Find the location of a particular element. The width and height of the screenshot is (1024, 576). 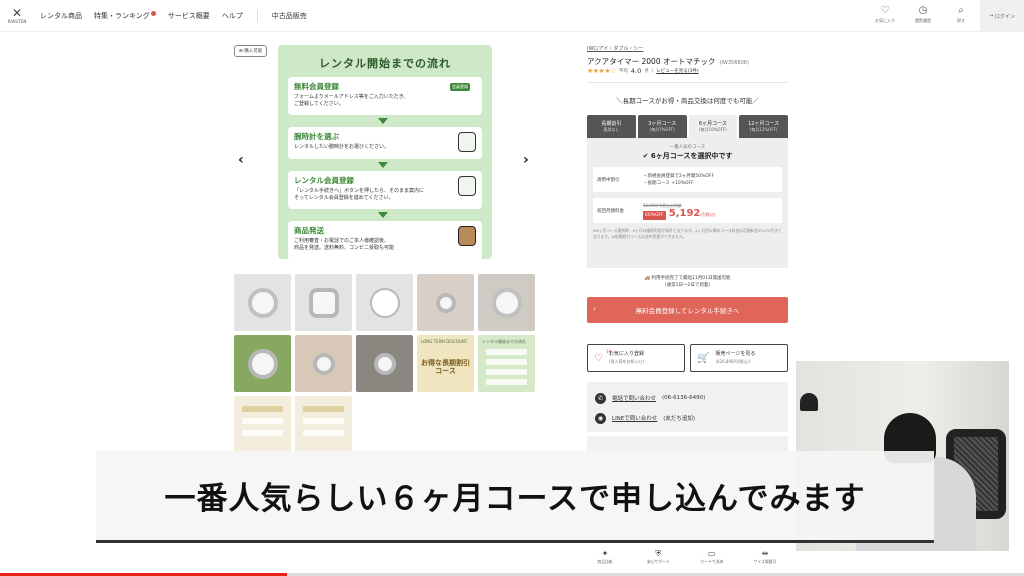

selected-course: ✔ 6ヶ月コースを選択中です is located at coordinates (687, 156).